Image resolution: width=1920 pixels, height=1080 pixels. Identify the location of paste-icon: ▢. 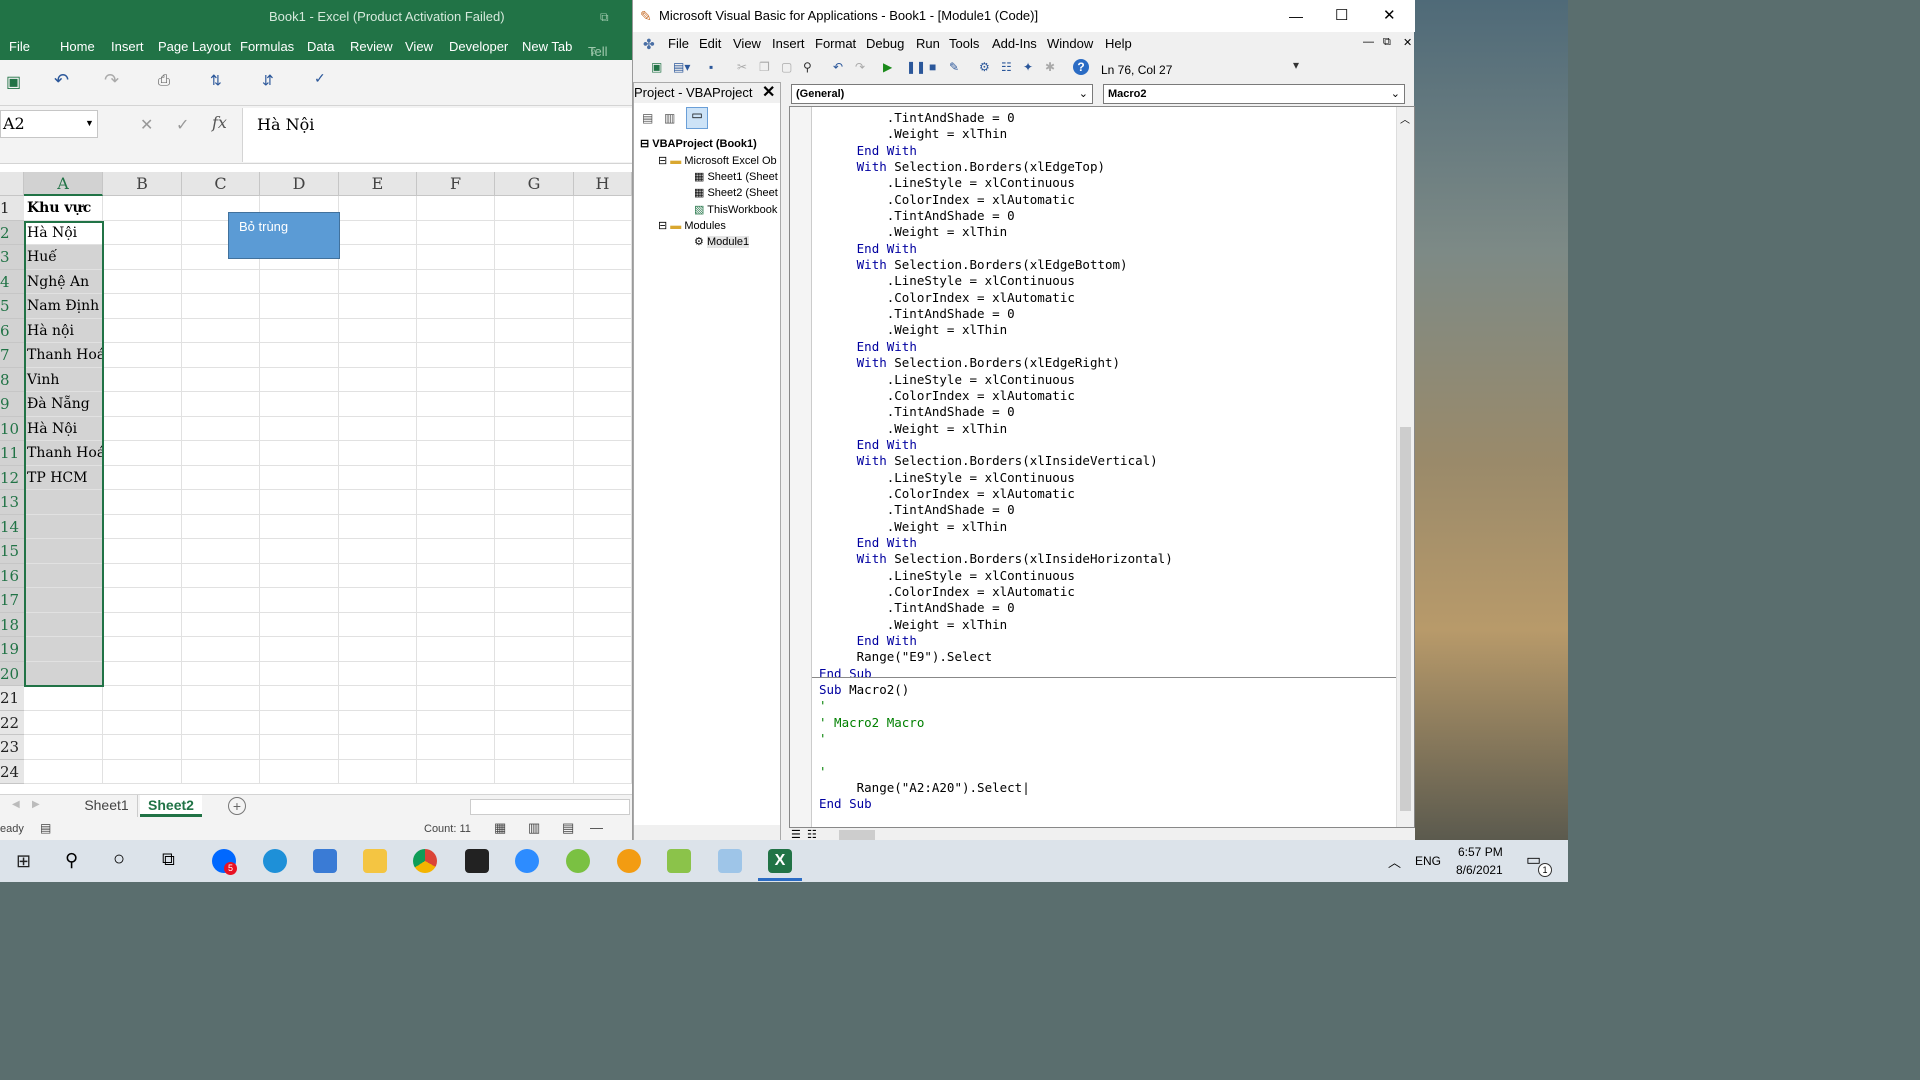
(786, 67).